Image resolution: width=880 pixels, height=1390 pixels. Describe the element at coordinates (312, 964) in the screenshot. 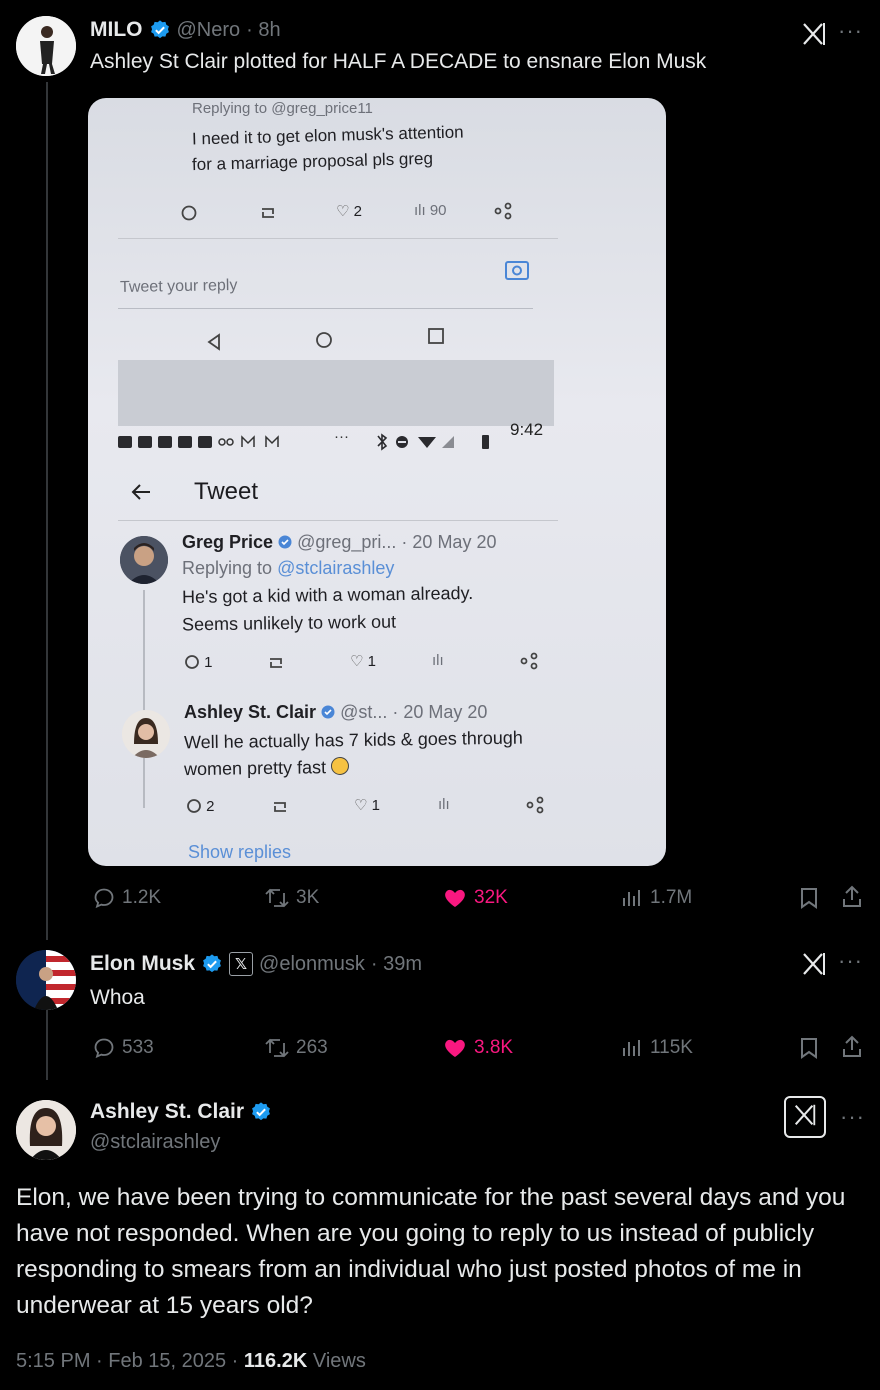

I see `author-handle: @elonmusk` at that location.